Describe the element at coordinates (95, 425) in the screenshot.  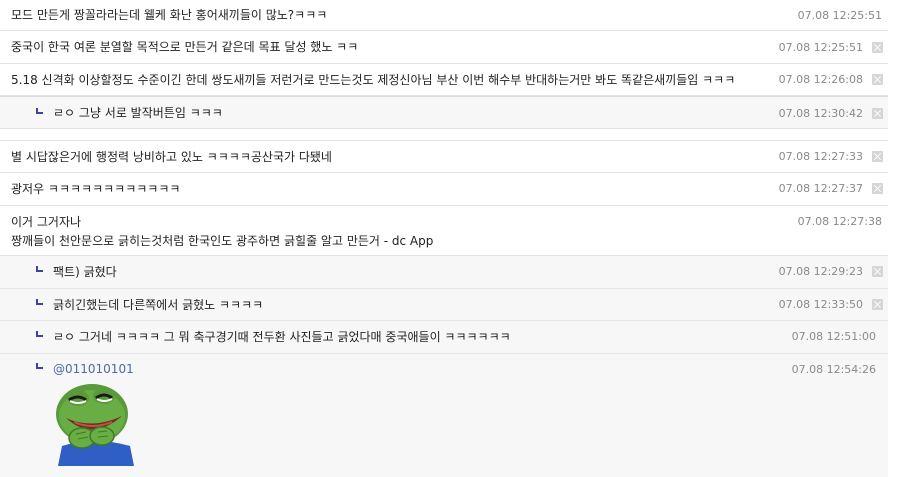
I see `pepe-frog-sticker` at that location.